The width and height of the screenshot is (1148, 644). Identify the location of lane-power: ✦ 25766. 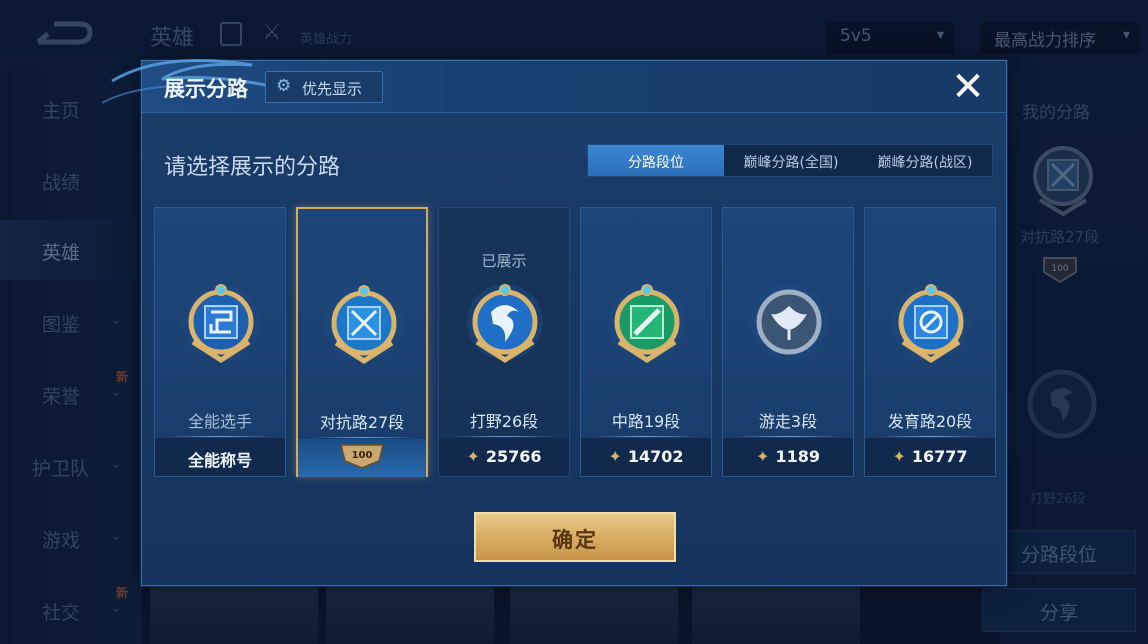
(504, 457).